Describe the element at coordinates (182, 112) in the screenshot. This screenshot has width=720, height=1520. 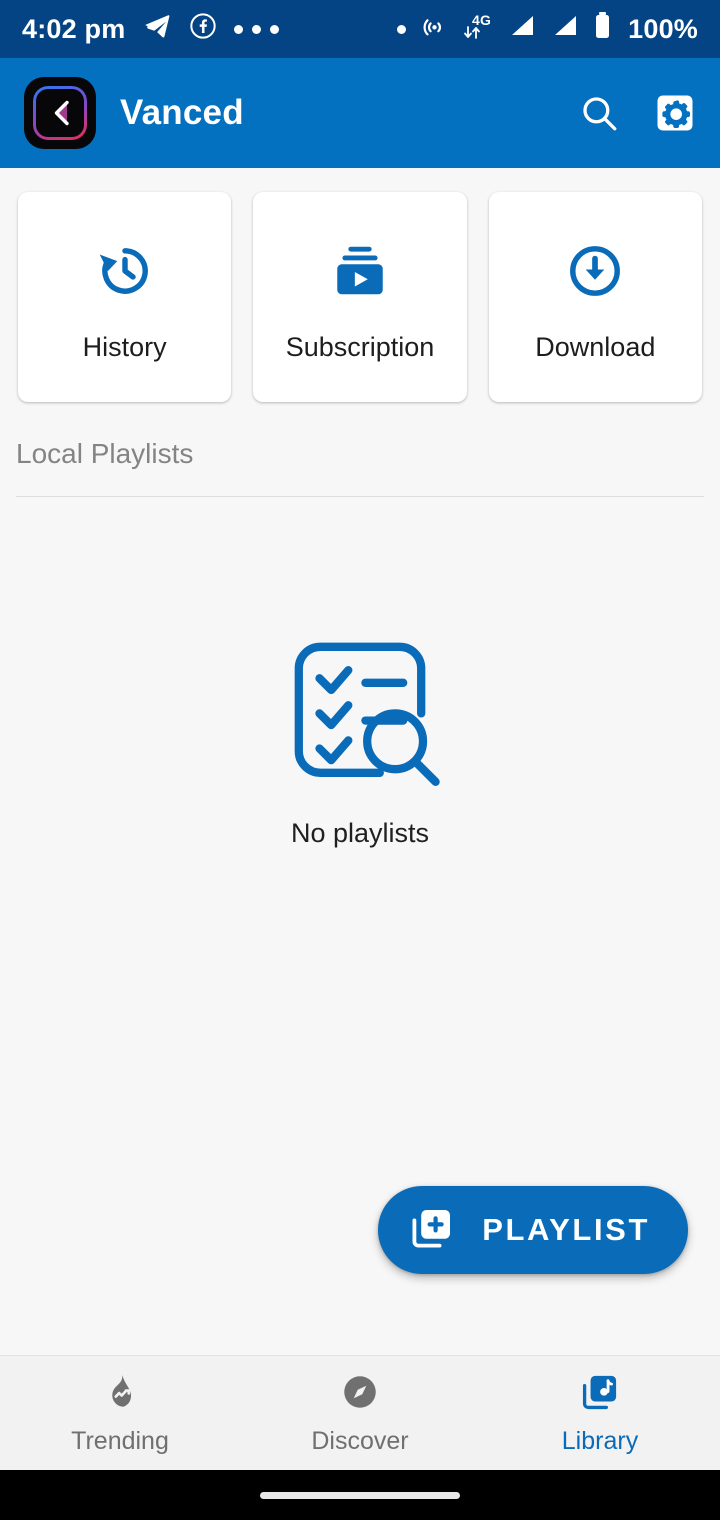
I see `page-title: Vanced` at that location.